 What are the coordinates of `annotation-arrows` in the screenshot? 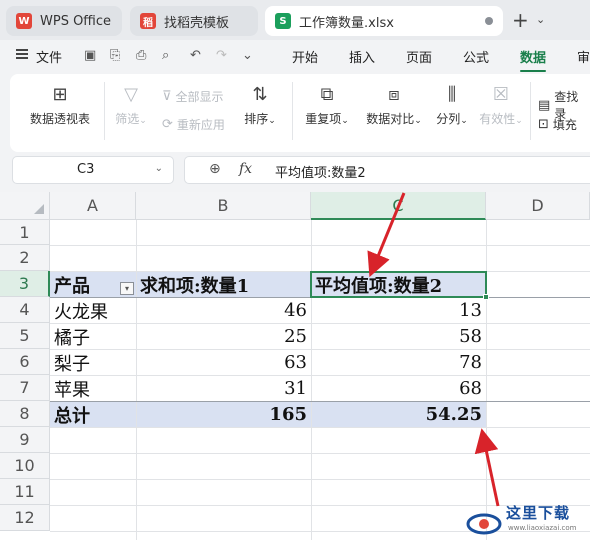 It's located at (433, 349).